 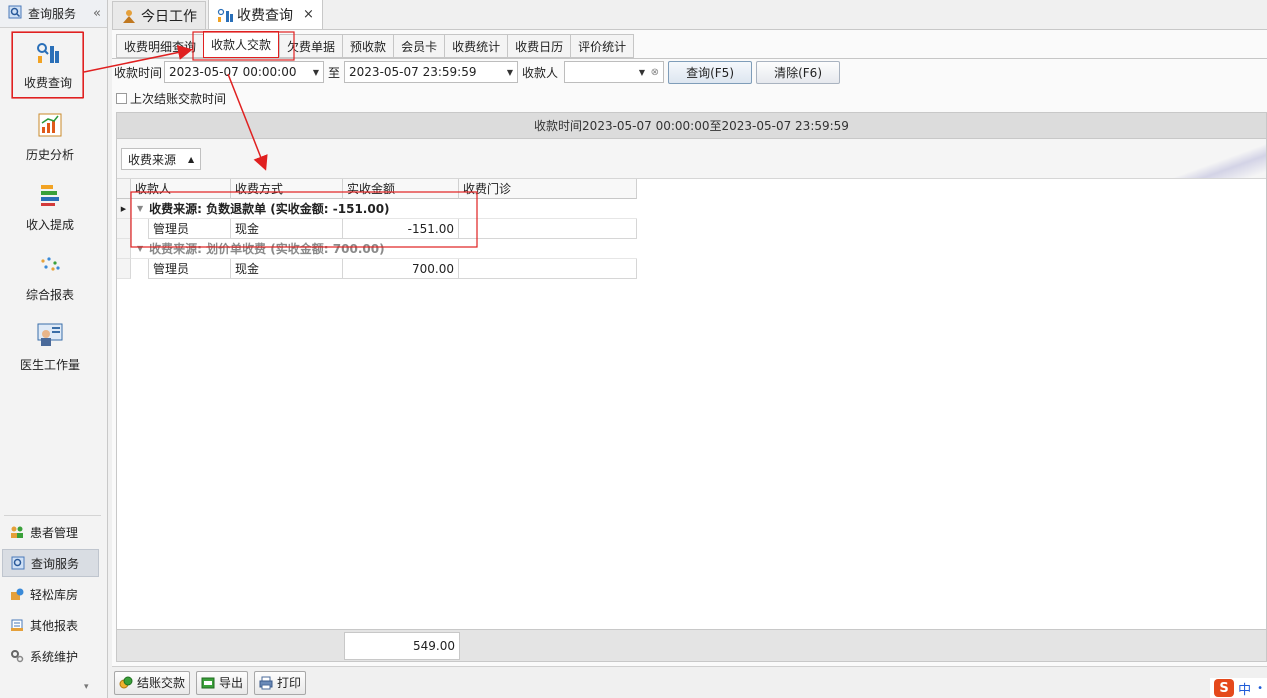 I want to click on col-header-pay-method: 收费方式, so click(x=287, y=189).